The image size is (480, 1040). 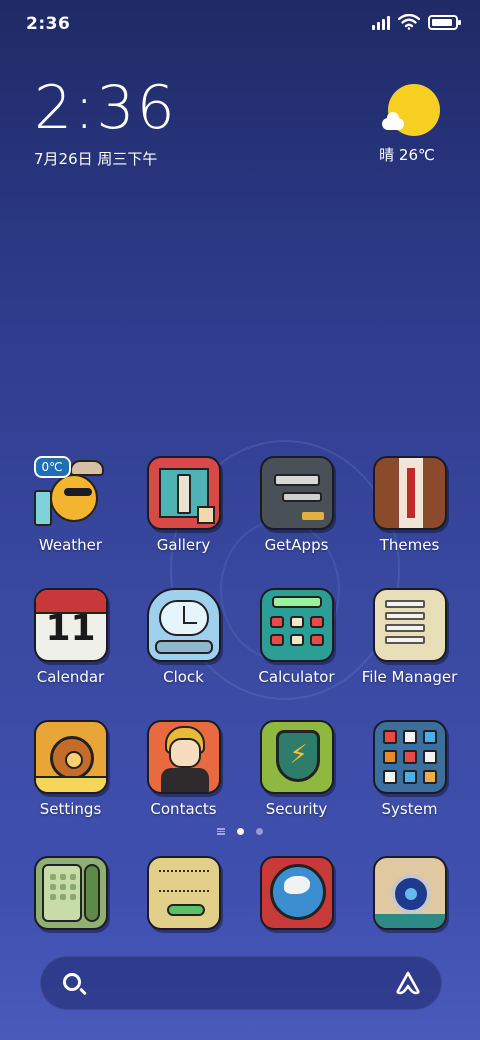 I want to click on app-label: File Manager, so click(x=409, y=677).